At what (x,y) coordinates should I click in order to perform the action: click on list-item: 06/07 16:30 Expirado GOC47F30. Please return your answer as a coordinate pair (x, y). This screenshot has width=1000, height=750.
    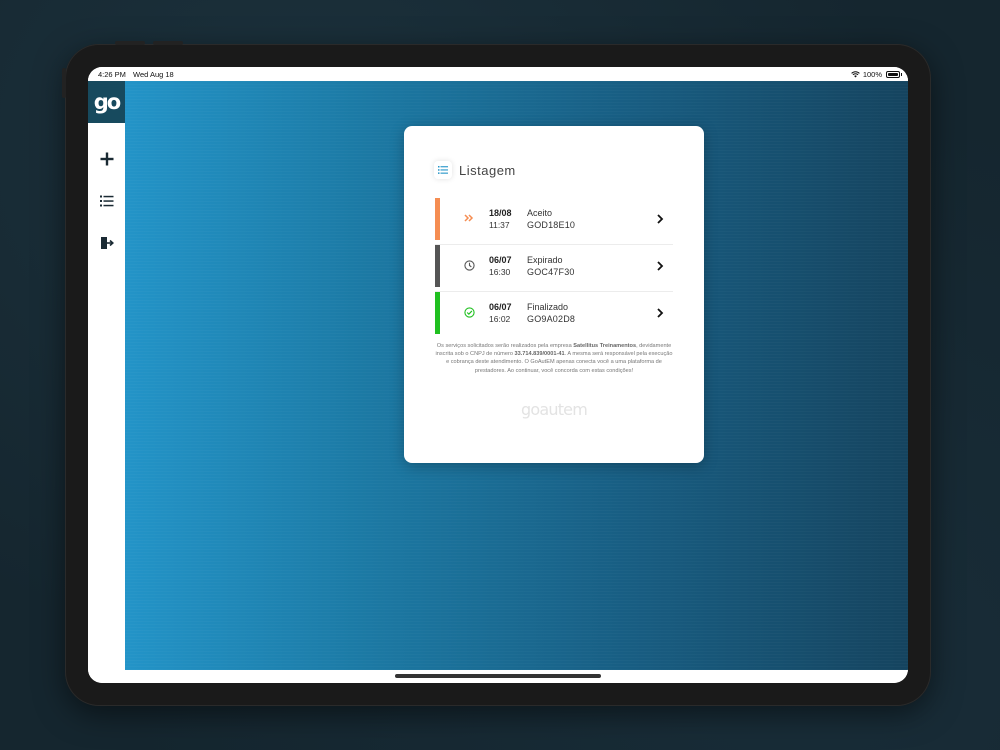
    Looking at the image, I should click on (554, 268).